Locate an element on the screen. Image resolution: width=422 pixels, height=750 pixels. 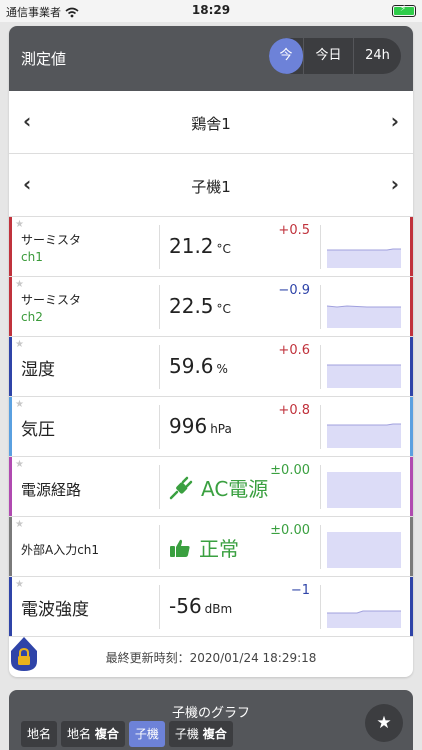
period-selector: 今 今日 24h is located at coordinates (335, 56).